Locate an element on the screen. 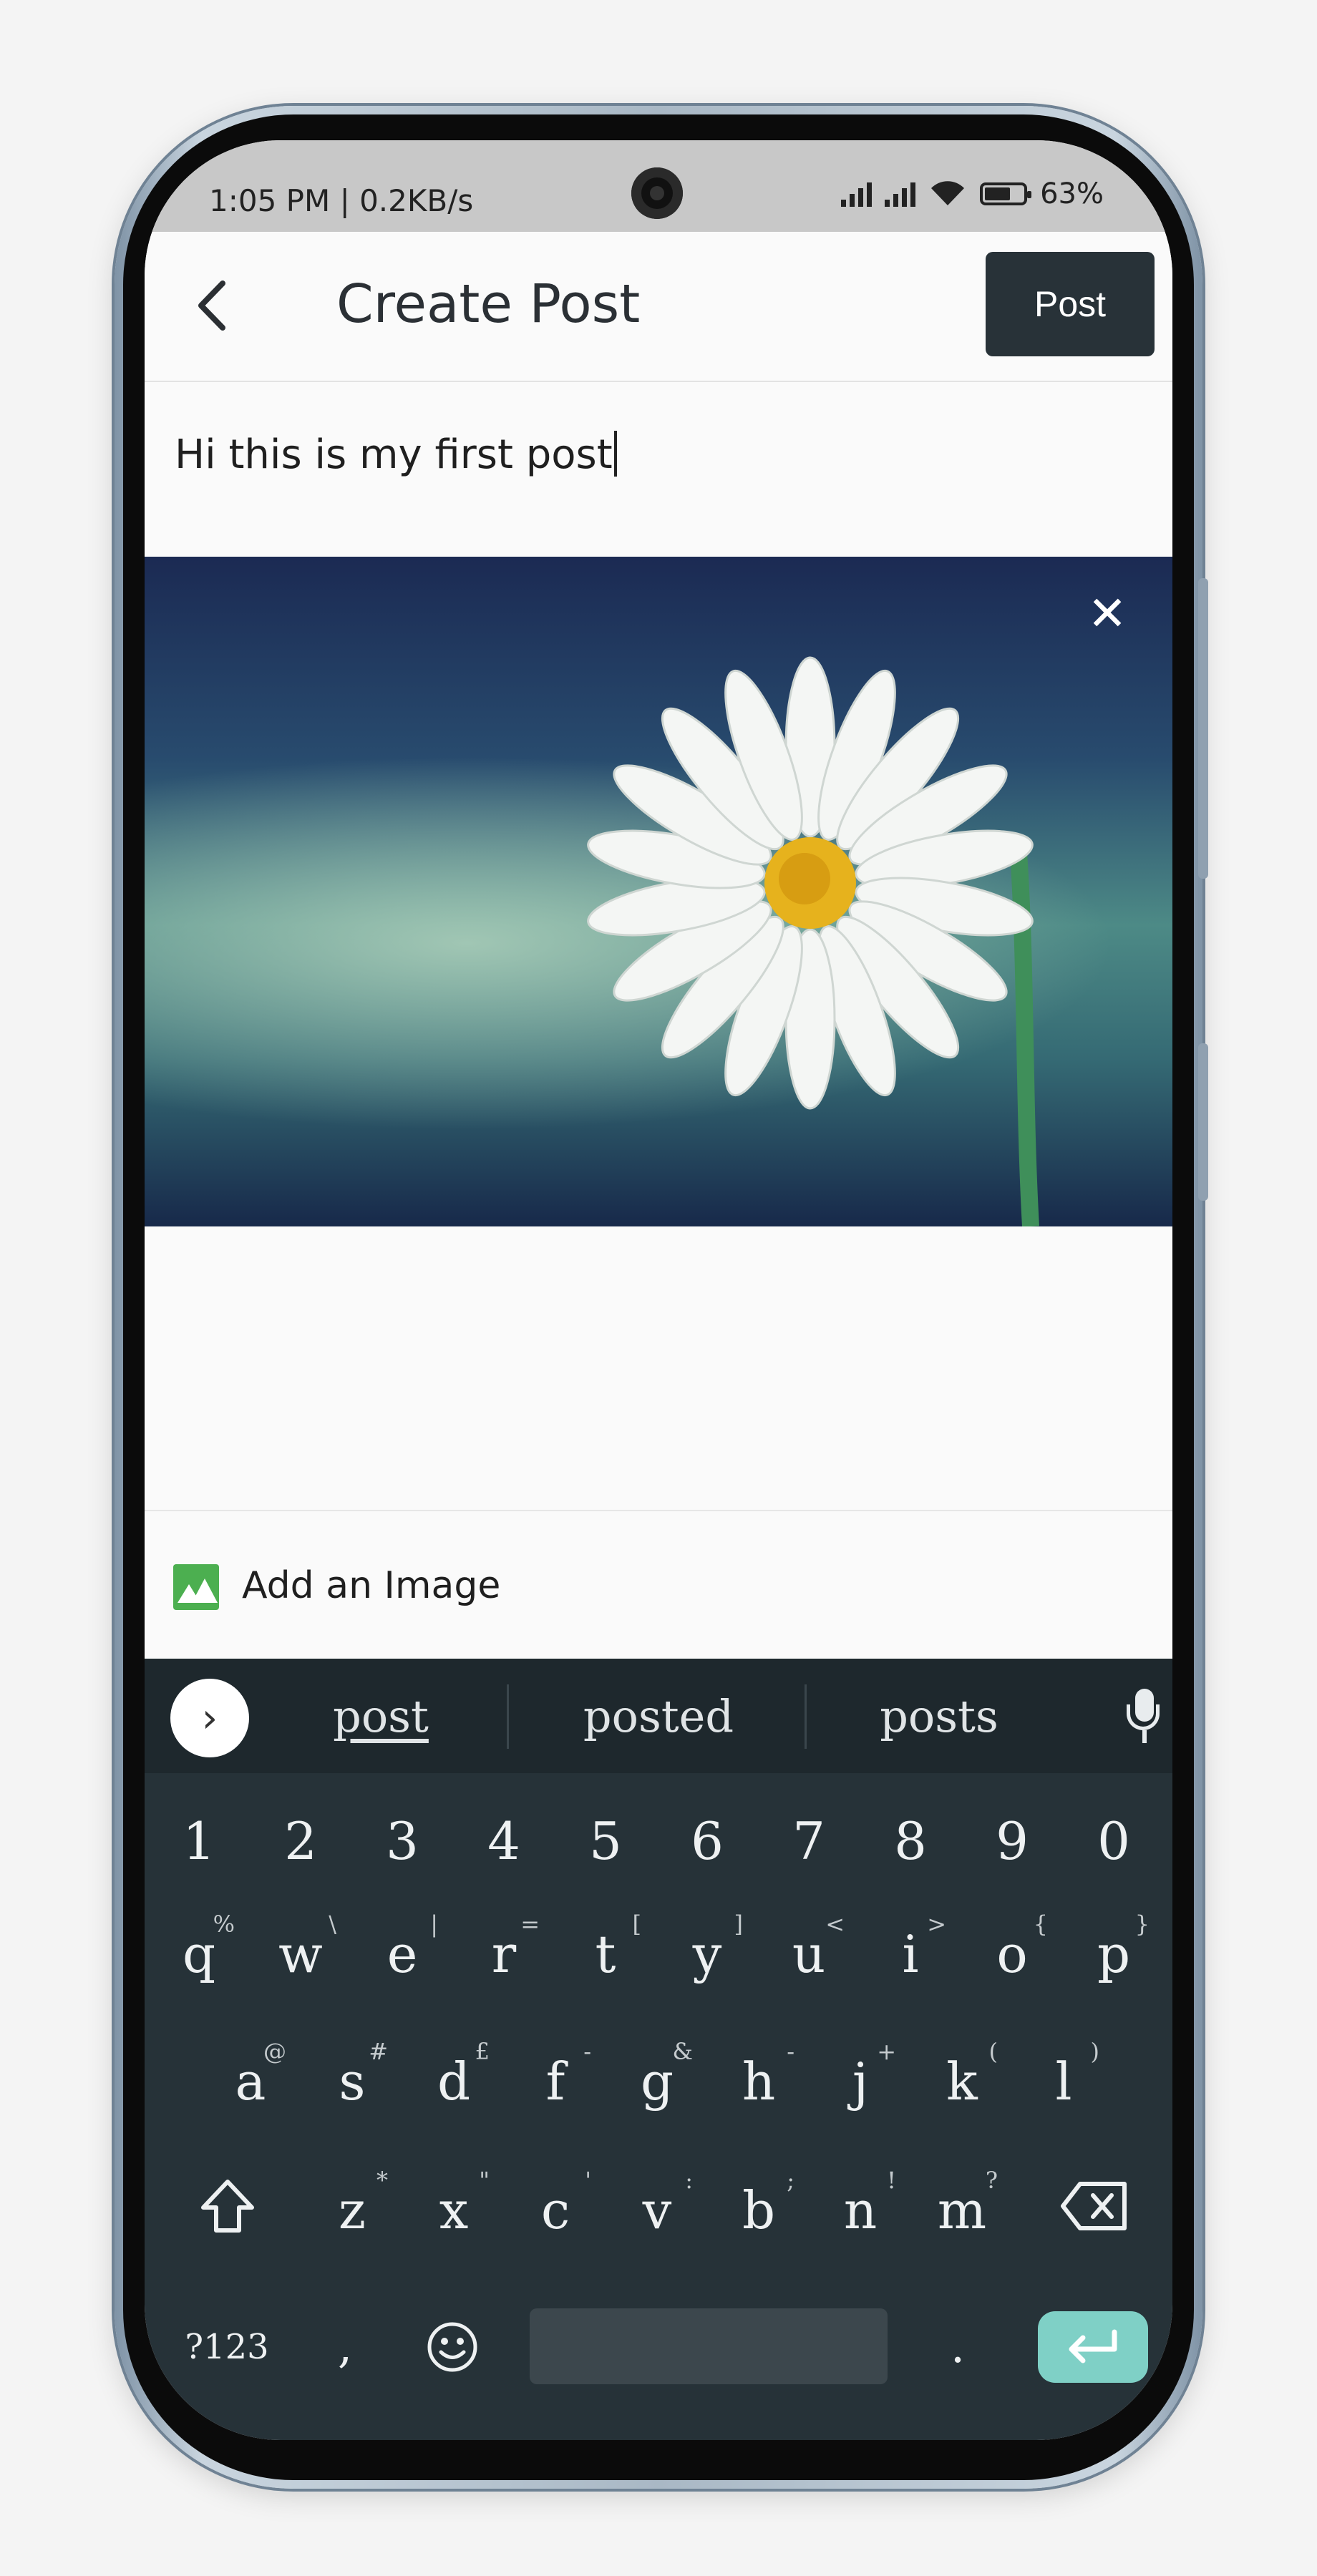 This screenshot has width=1317, height=2576. suggestion-1: post is located at coordinates (380, 1716).